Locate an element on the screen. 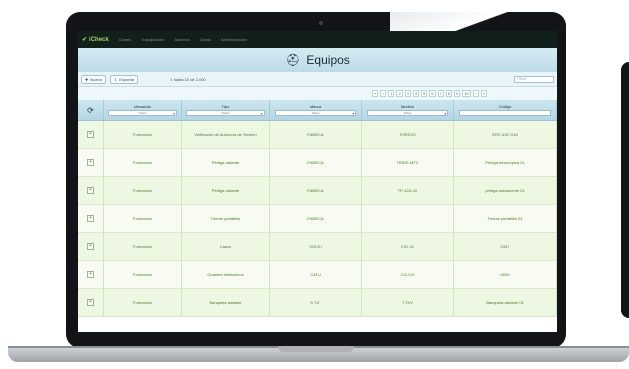 This screenshot has width=629, height=369. cell-modelo: TP-12D-10 is located at coordinates (408, 190).